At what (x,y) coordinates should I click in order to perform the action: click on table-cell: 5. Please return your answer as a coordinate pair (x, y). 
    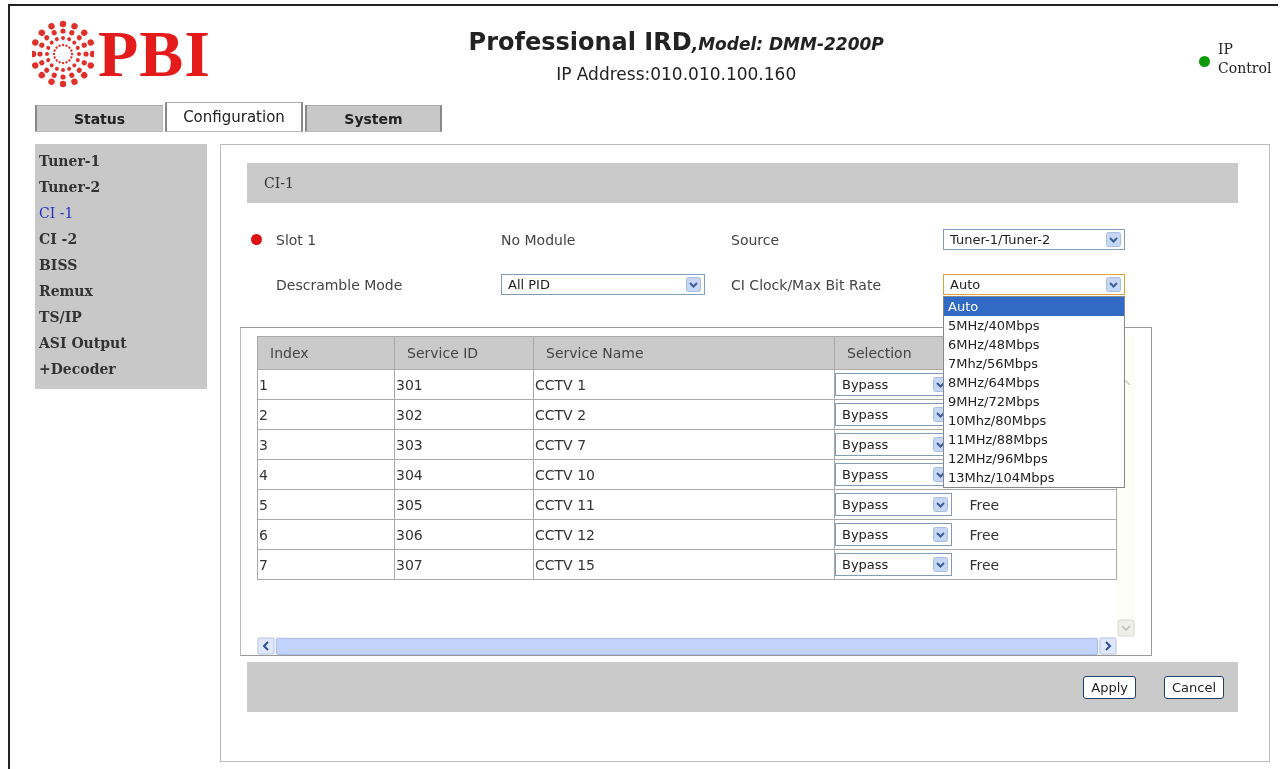
    Looking at the image, I should click on (326, 504).